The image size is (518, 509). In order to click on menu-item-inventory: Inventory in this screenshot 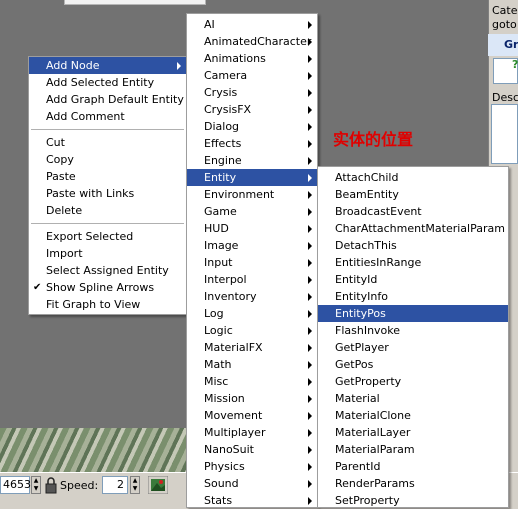, I will do `click(252, 296)`.